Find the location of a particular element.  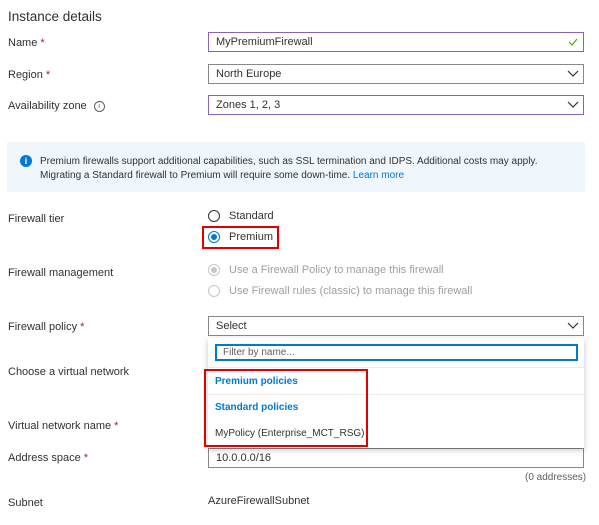

address-space-label: Address space * is located at coordinates (48, 458).